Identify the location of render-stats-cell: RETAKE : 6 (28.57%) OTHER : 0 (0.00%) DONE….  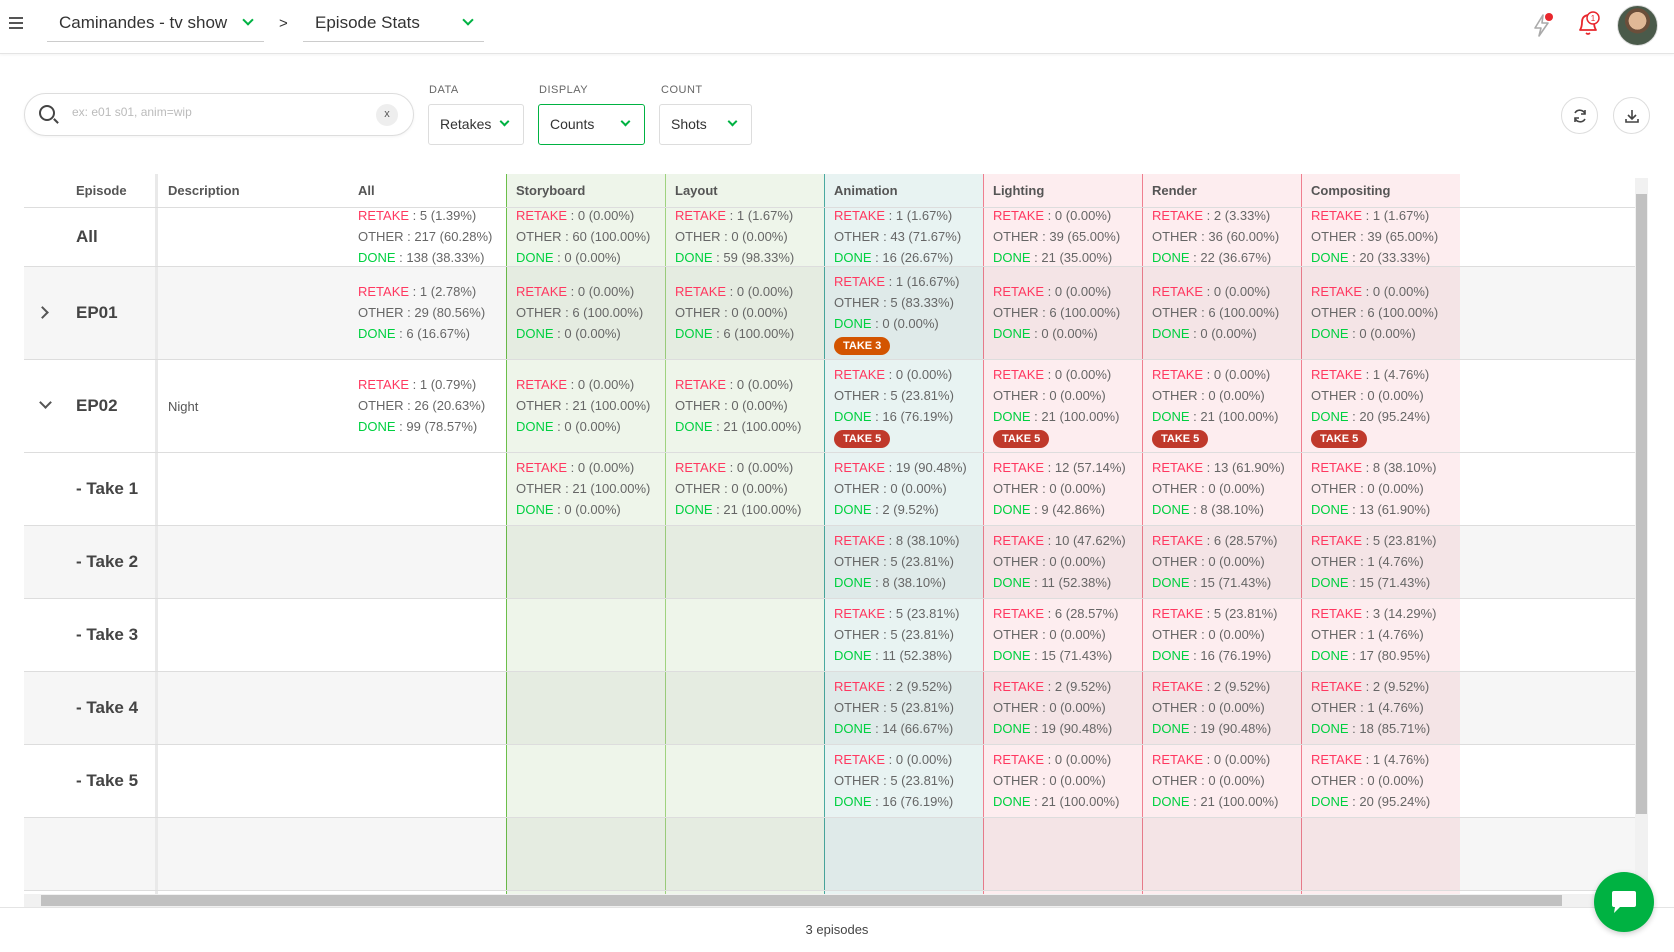
(1215, 561).